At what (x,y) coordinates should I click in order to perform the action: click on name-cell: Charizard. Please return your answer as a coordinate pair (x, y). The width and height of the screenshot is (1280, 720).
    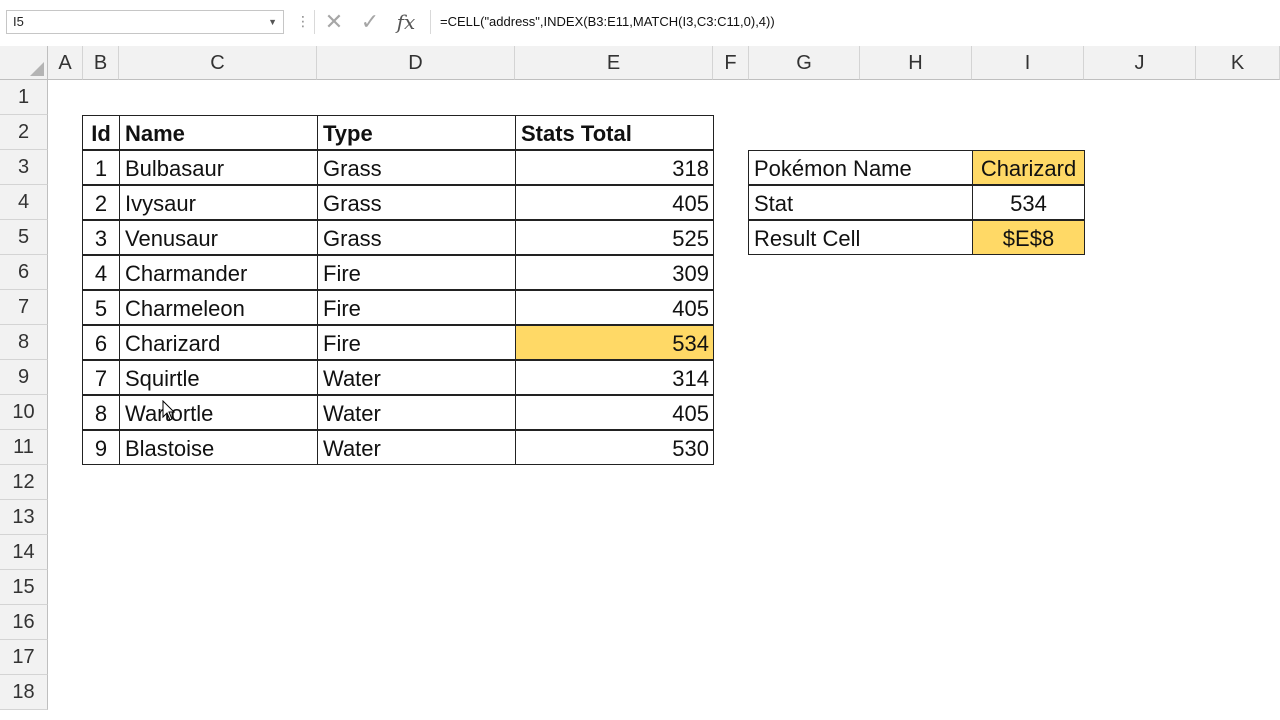
    Looking at the image, I should click on (218, 342).